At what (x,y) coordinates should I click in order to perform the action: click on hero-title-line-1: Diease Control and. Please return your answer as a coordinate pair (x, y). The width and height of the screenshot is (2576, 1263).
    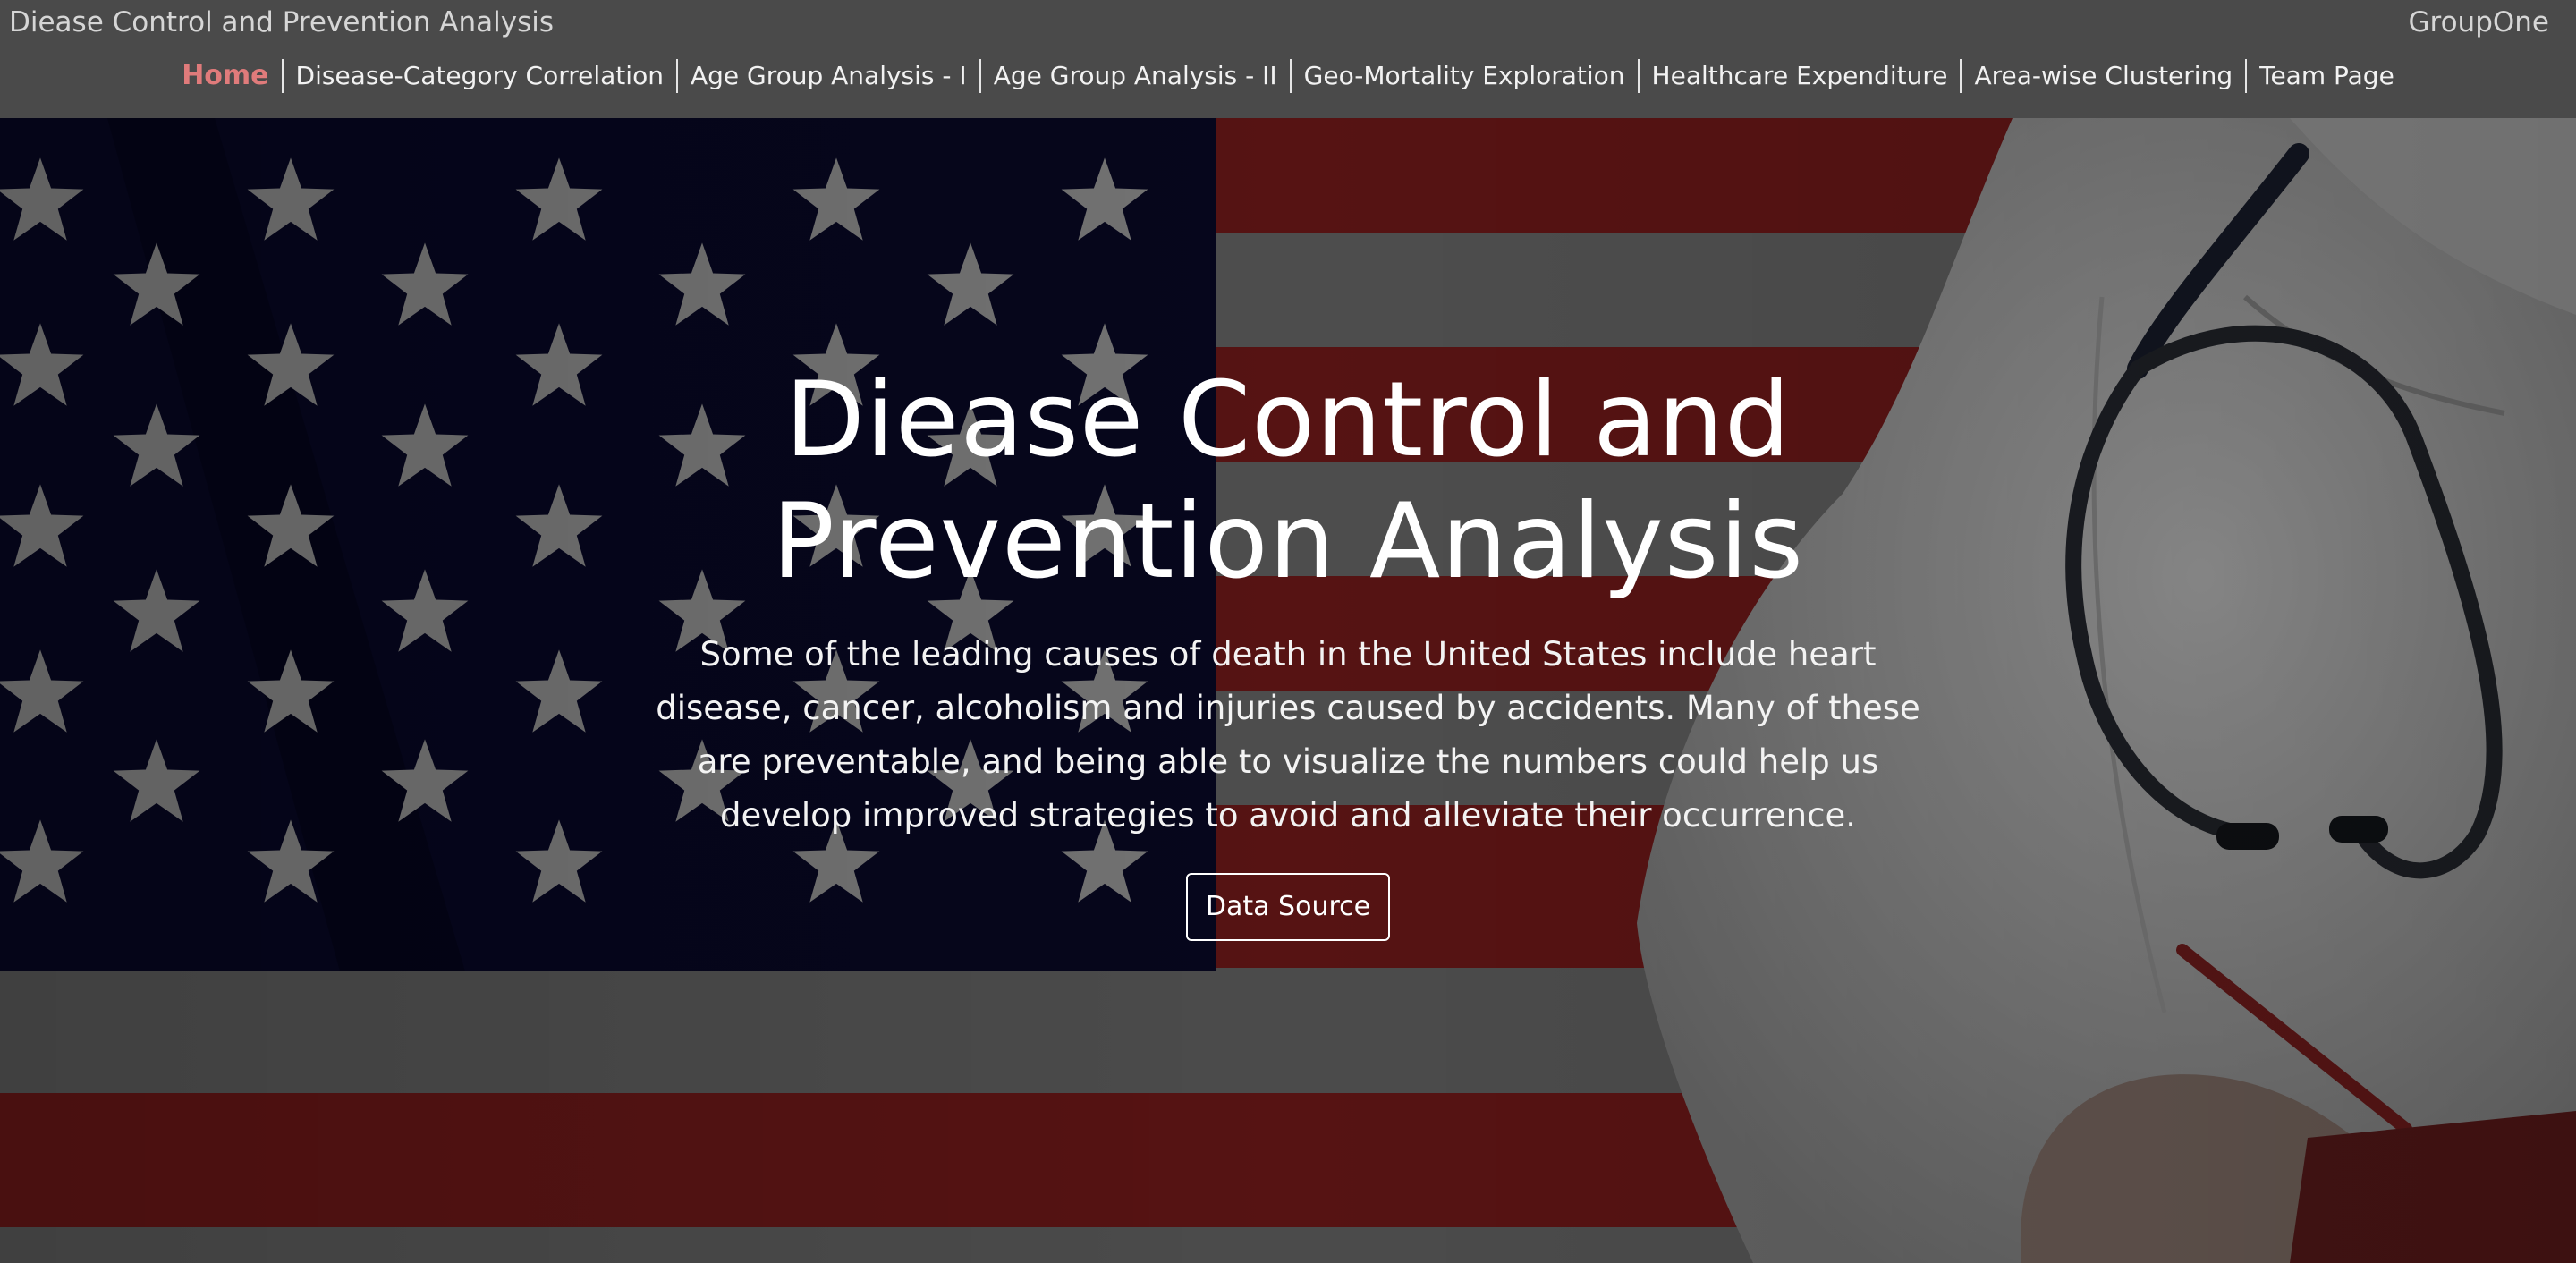
    Looking at the image, I should click on (1288, 420).